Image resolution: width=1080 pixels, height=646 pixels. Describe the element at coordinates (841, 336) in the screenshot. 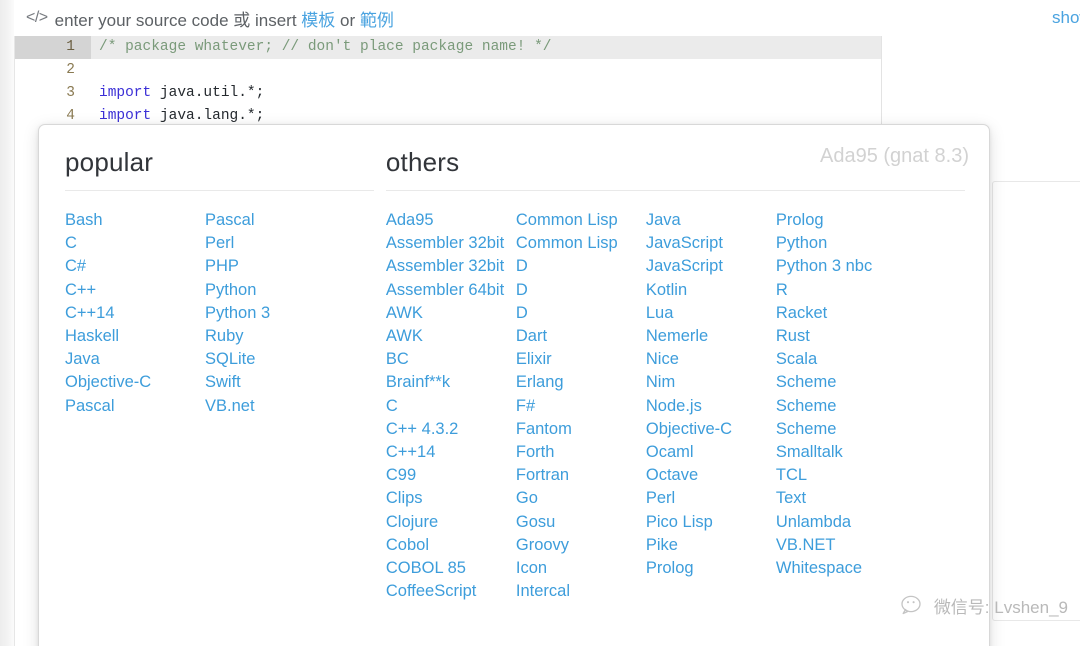

I see `language-option: Rust` at that location.